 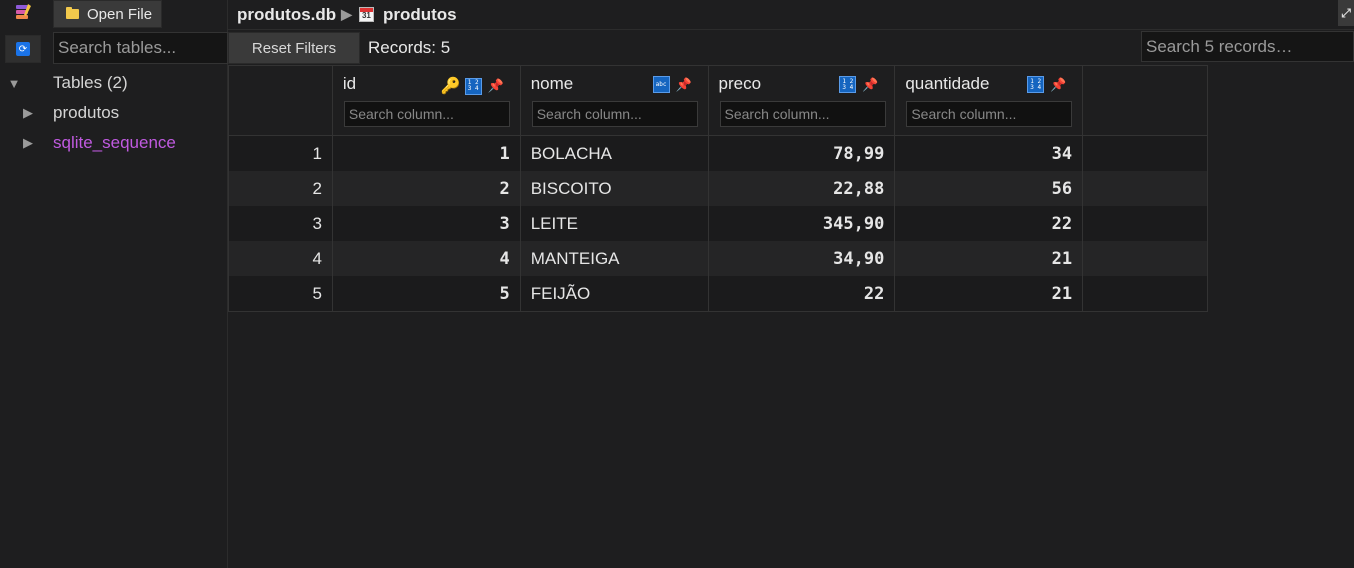 I want to click on column-header-quantidade: quantidade 1 23 4 📌, so click(x=989, y=100).